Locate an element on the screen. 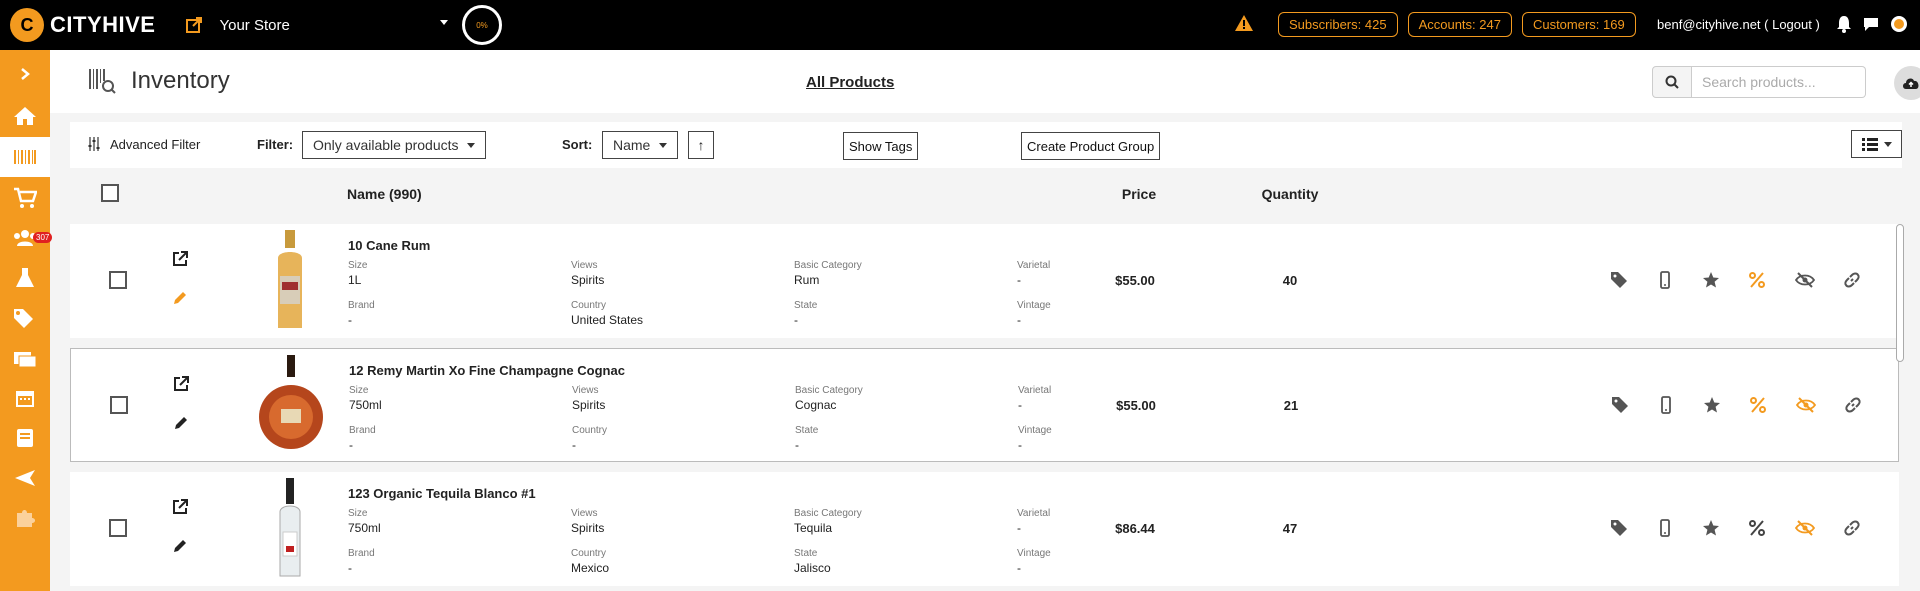 The height and width of the screenshot is (591, 1920). warning-icon is located at coordinates (1244, 23).